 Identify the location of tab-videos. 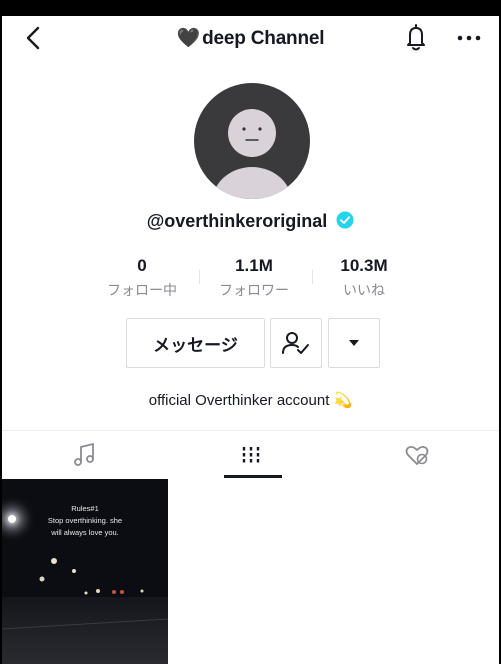
(251, 455).